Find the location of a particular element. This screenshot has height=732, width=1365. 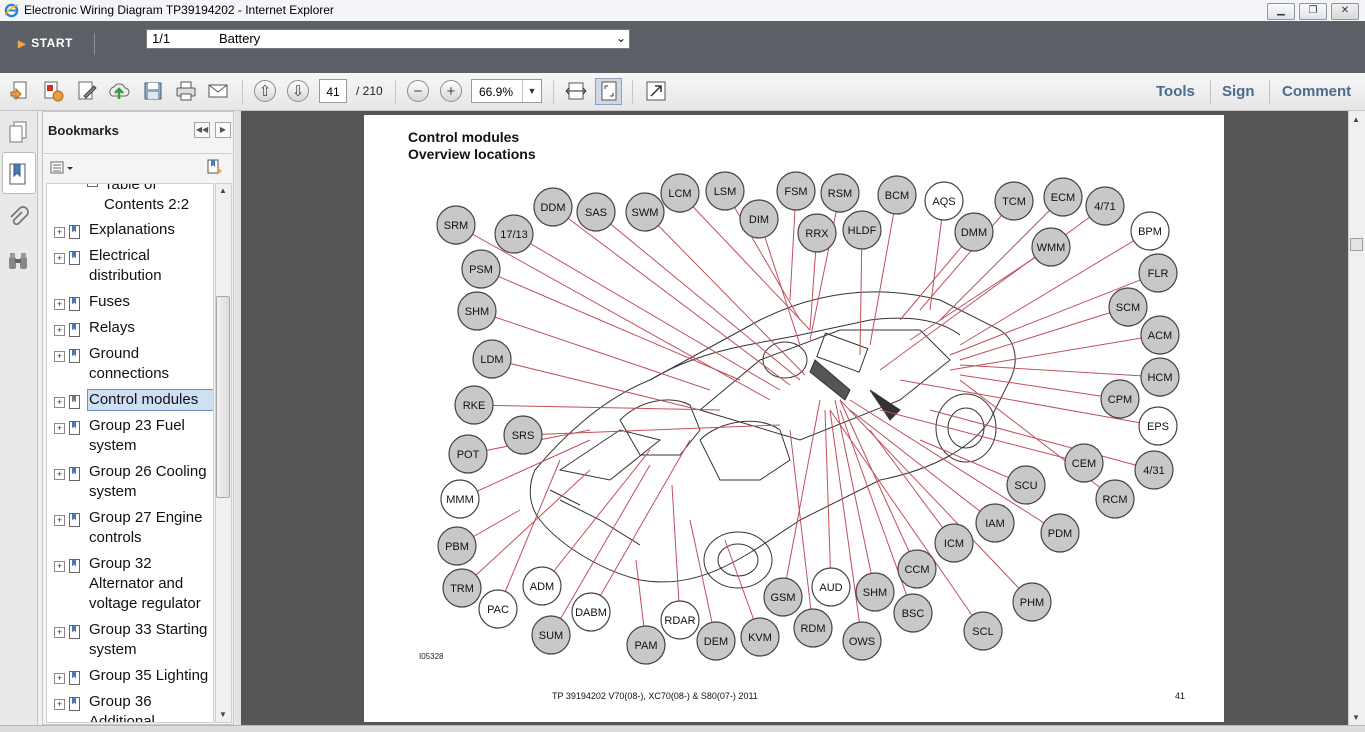

collapse-panel-button: ◀◀ is located at coordinates (202, 130).